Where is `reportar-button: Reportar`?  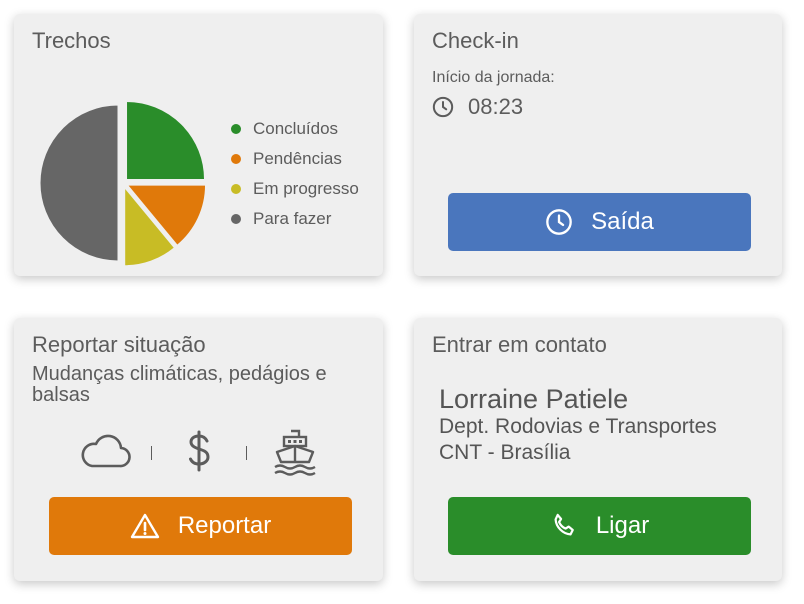 reportar-button: Reportar is located at coordinates (200, 526).